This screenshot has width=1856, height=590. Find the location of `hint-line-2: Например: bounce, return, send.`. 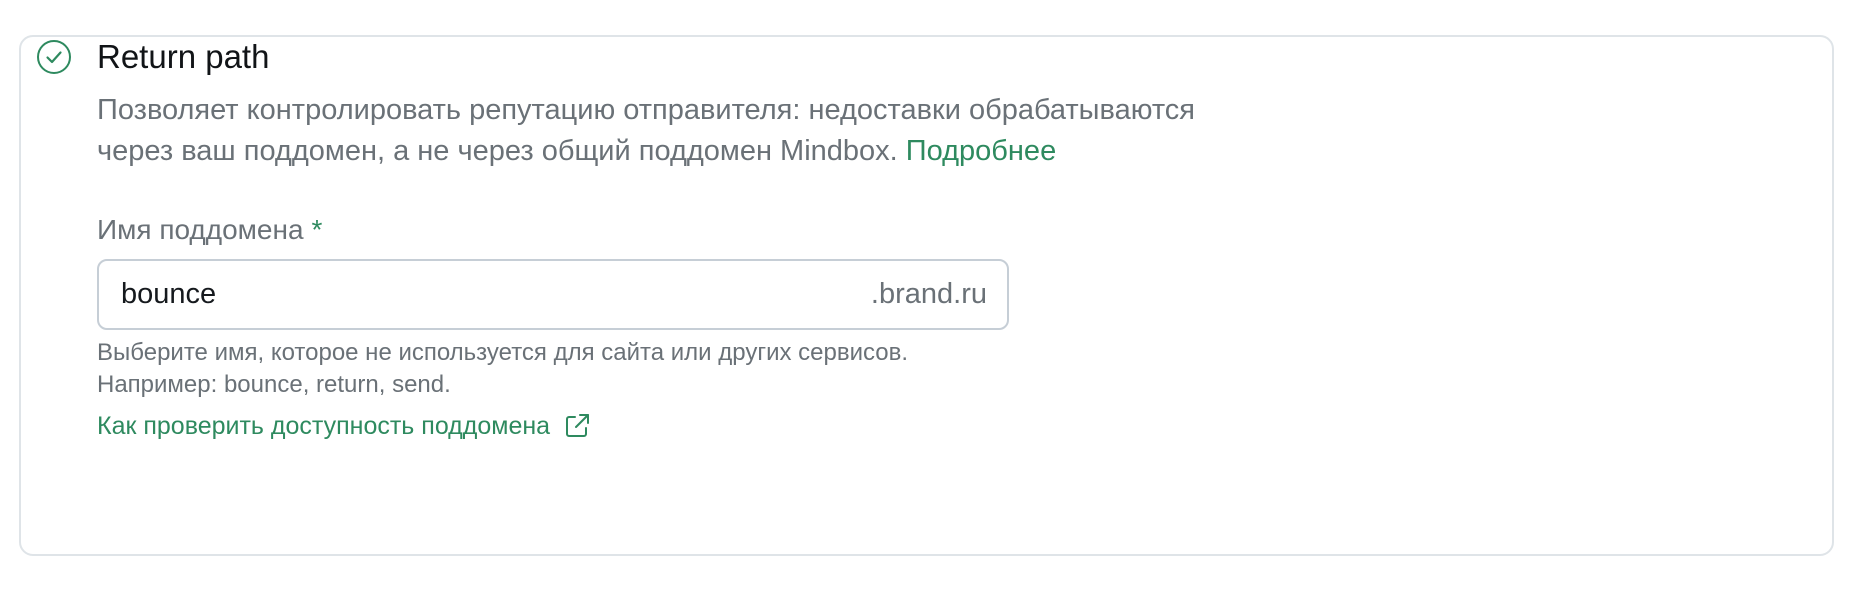

hint-line-2: Например: bounce, return, send. is located at coordinates (274, 384).